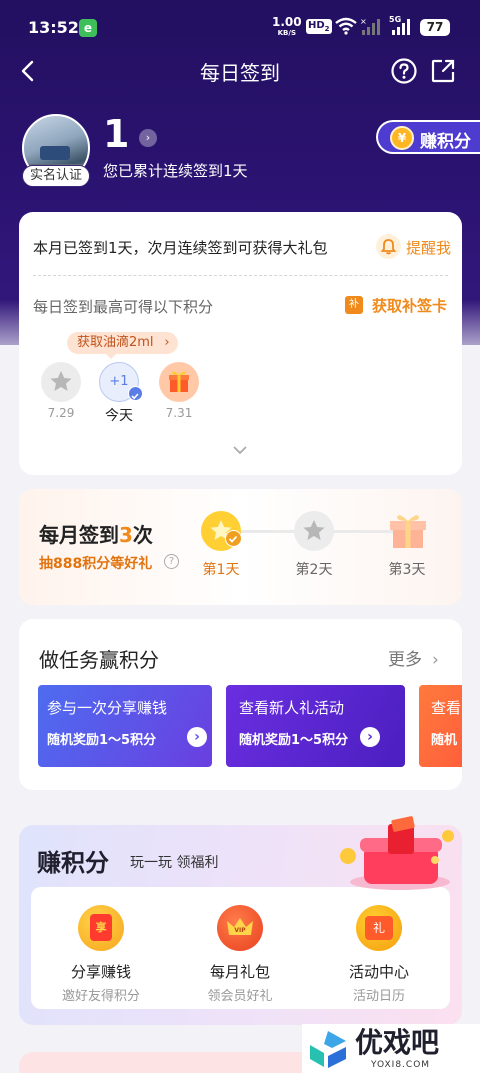 Image resolution: width=480 pixels, height=1073 pixels. What do you see at coordinates (53, 27) in the screenshot?
I see `status-time: 13:52` at bounding box center [53, 27].